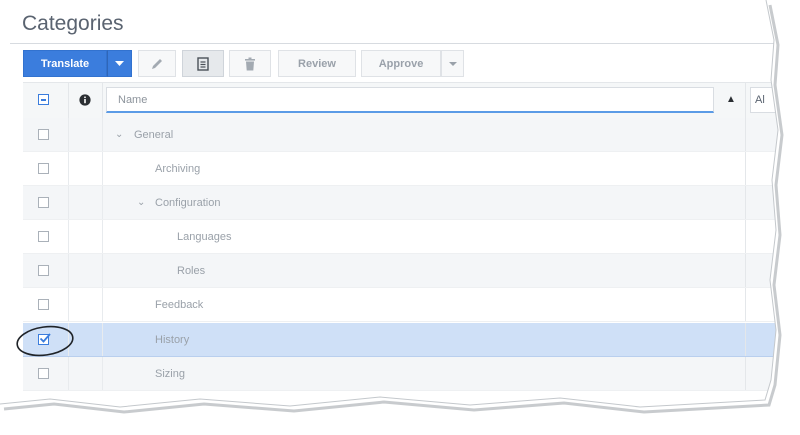  What do you see at coordinates (400, 203) in the screenshot?
I see `table-row: ⌄ Configuration` at bounding box center [400, 203].